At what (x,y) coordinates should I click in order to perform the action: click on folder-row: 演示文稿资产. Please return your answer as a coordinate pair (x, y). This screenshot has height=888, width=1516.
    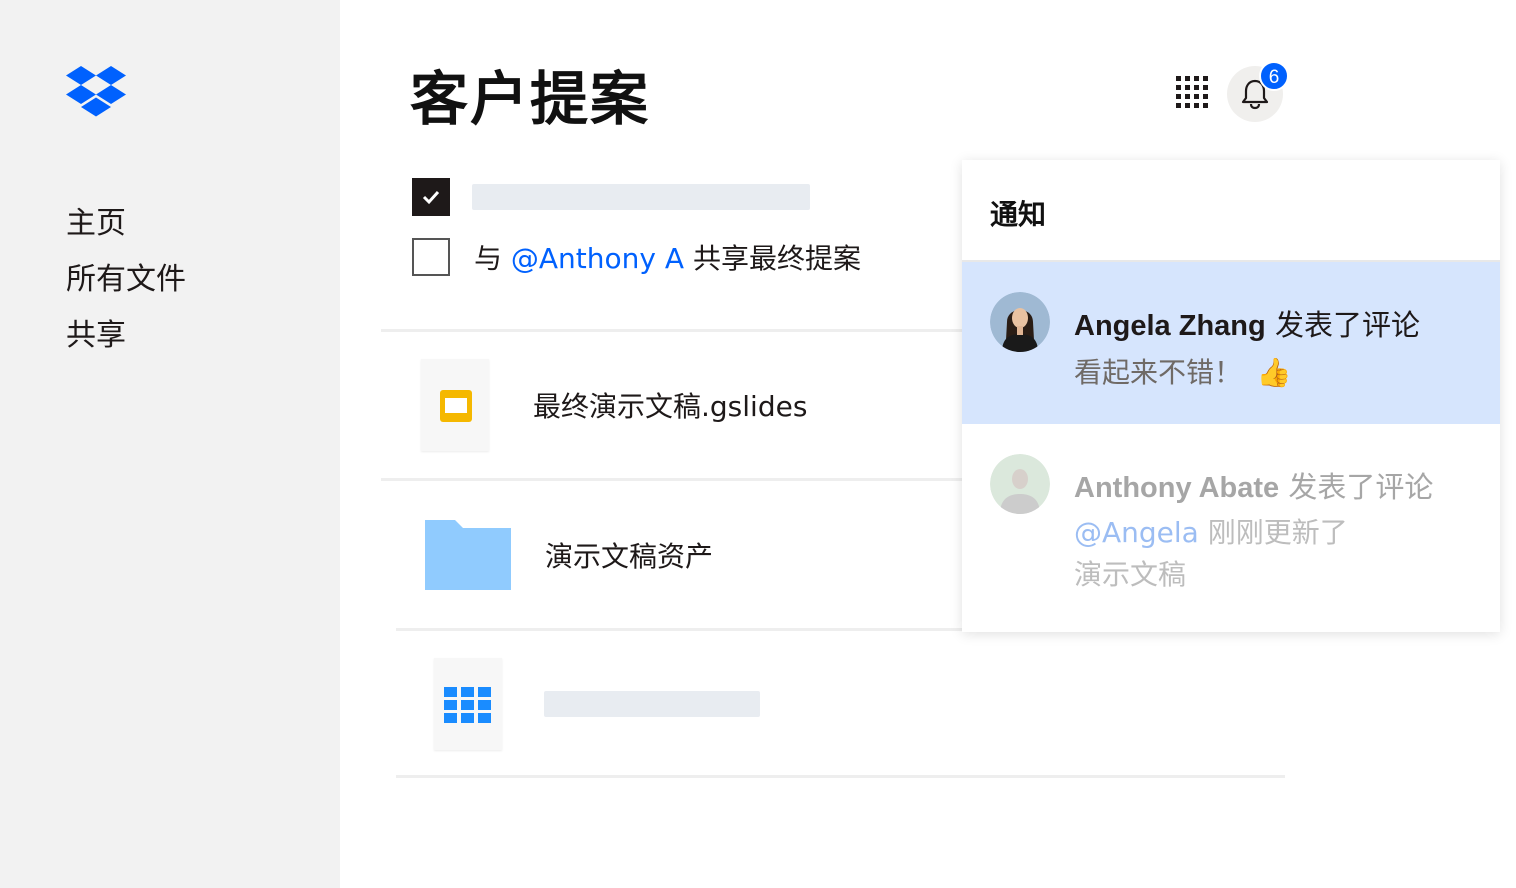
    Looking at the image, I should click on (569, 555).